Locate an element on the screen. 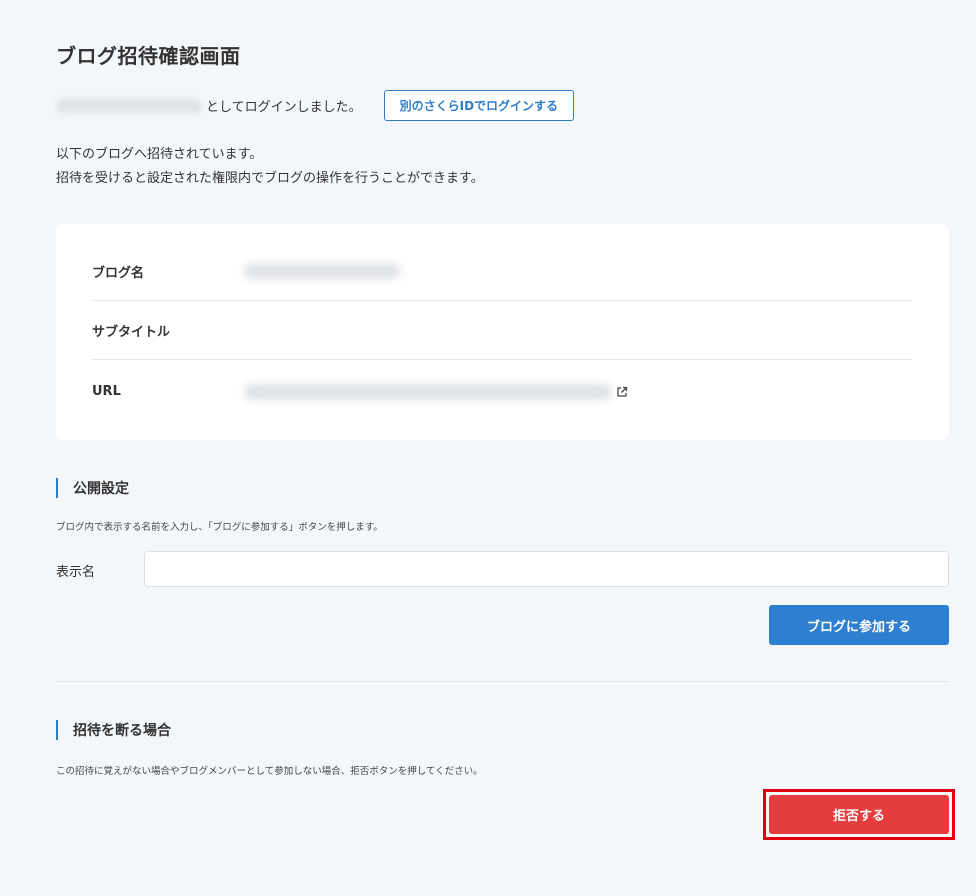  redacted-username is located at coordinates (129, 105).